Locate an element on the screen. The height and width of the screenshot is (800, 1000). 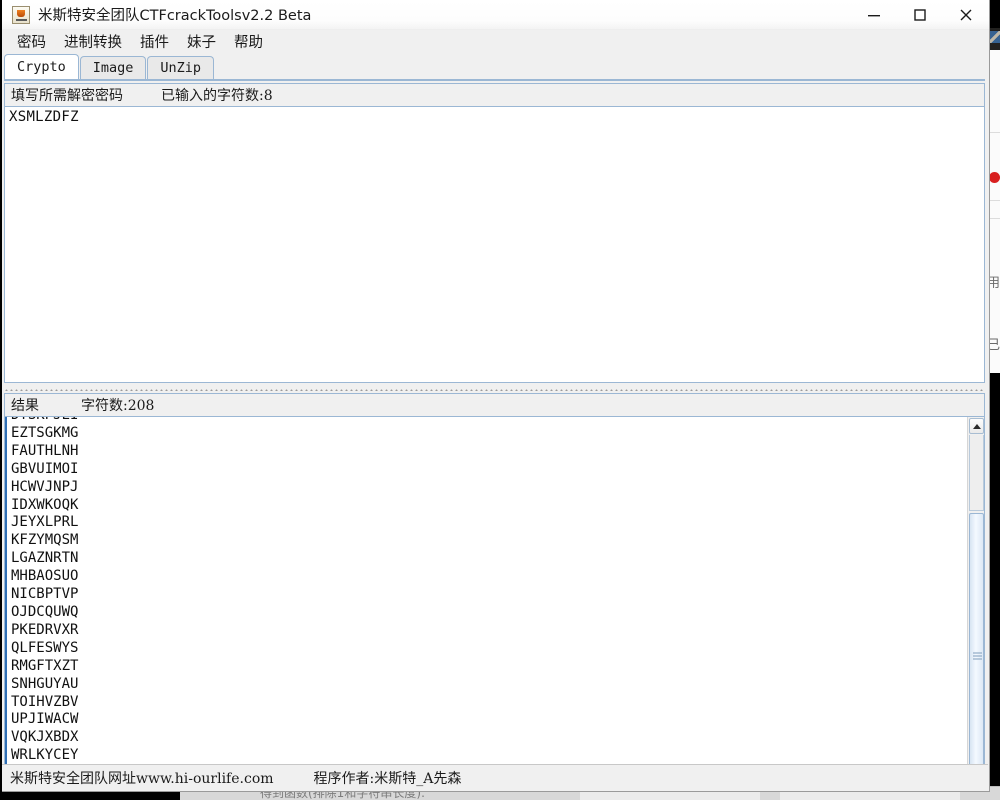
result-line: OJDCQUWQ is located at coordinates (45, 611).